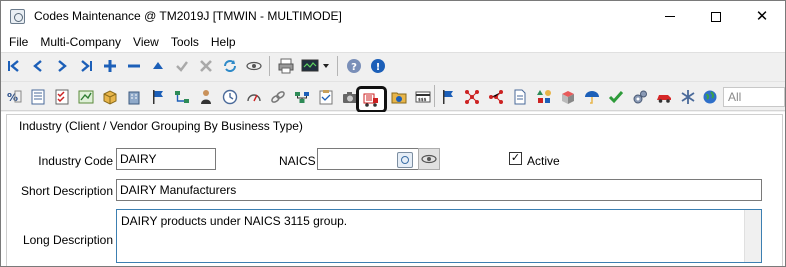 This screenshot has height=267, width=786. Describe the element at coordinates (286, 66) in the screenshot. I see `print-icon` at that location.